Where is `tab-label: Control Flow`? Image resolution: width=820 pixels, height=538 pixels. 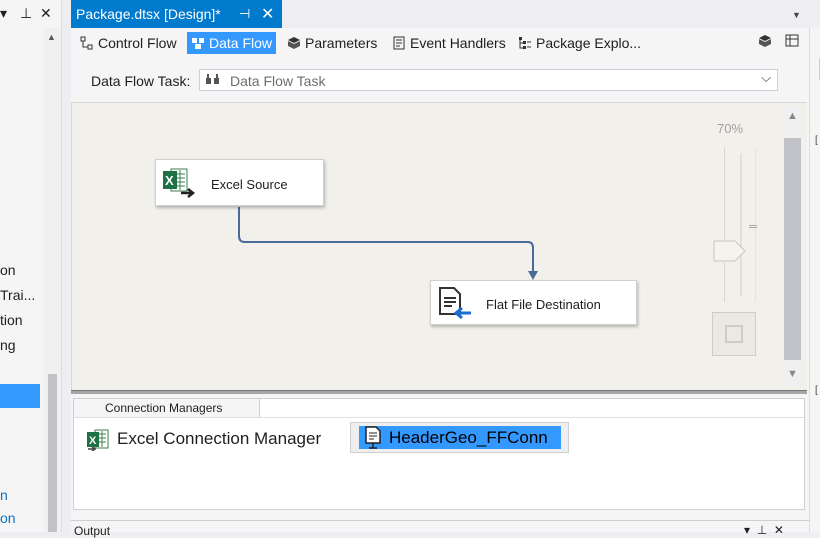
tab-label: Control Flow is located at coordinates (137, 43).